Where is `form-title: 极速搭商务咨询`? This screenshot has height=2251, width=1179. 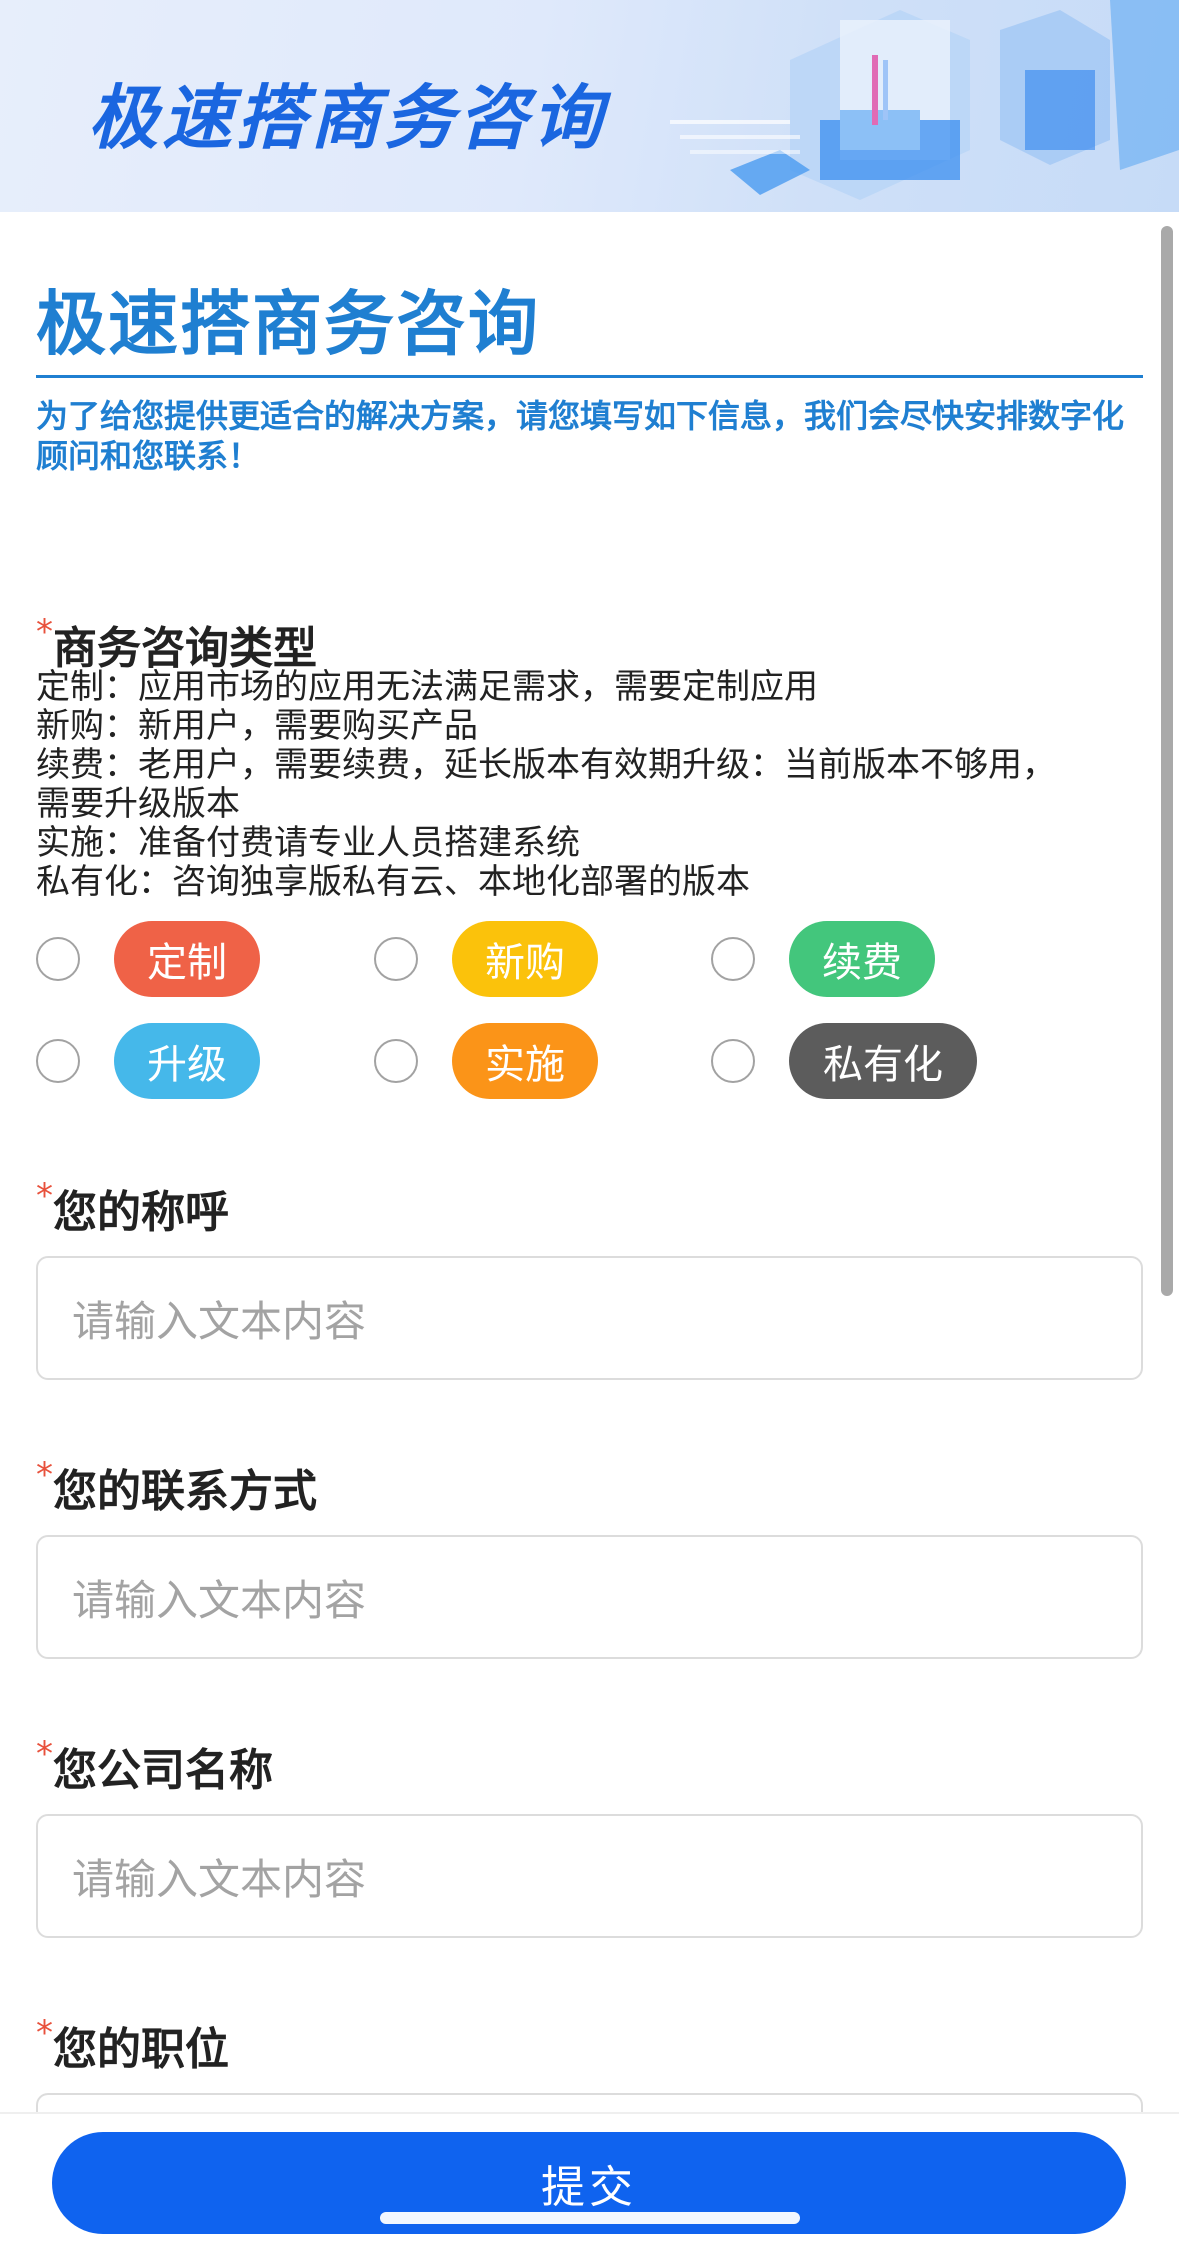
form-title: 极速搭商务咨询 is located at coordinates (288, 324).